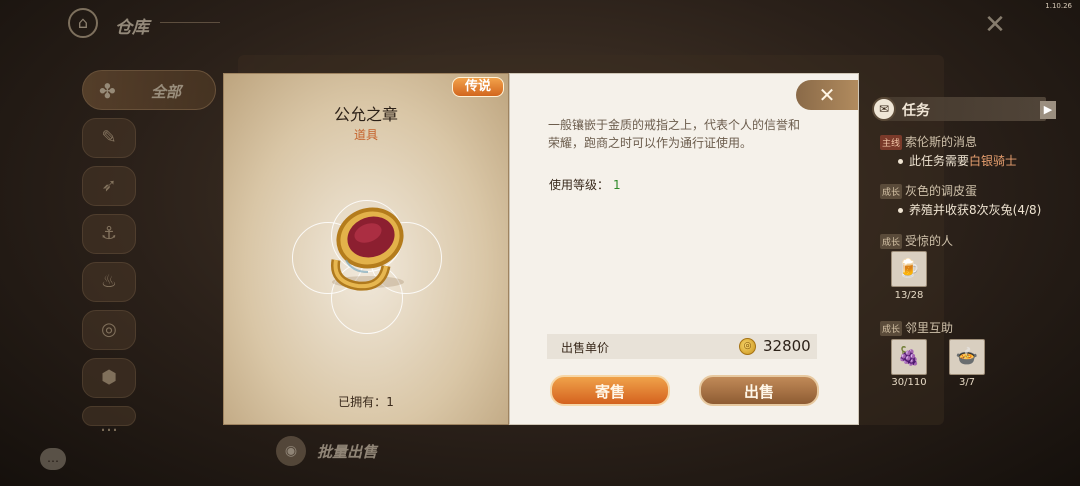 The height and width of the screenshot is (486, 1080). What do you see at coordinates (970, 327) in the screenshot?
I see `quest-item: 成长 邻里互助` at bounding box center [970, 327].